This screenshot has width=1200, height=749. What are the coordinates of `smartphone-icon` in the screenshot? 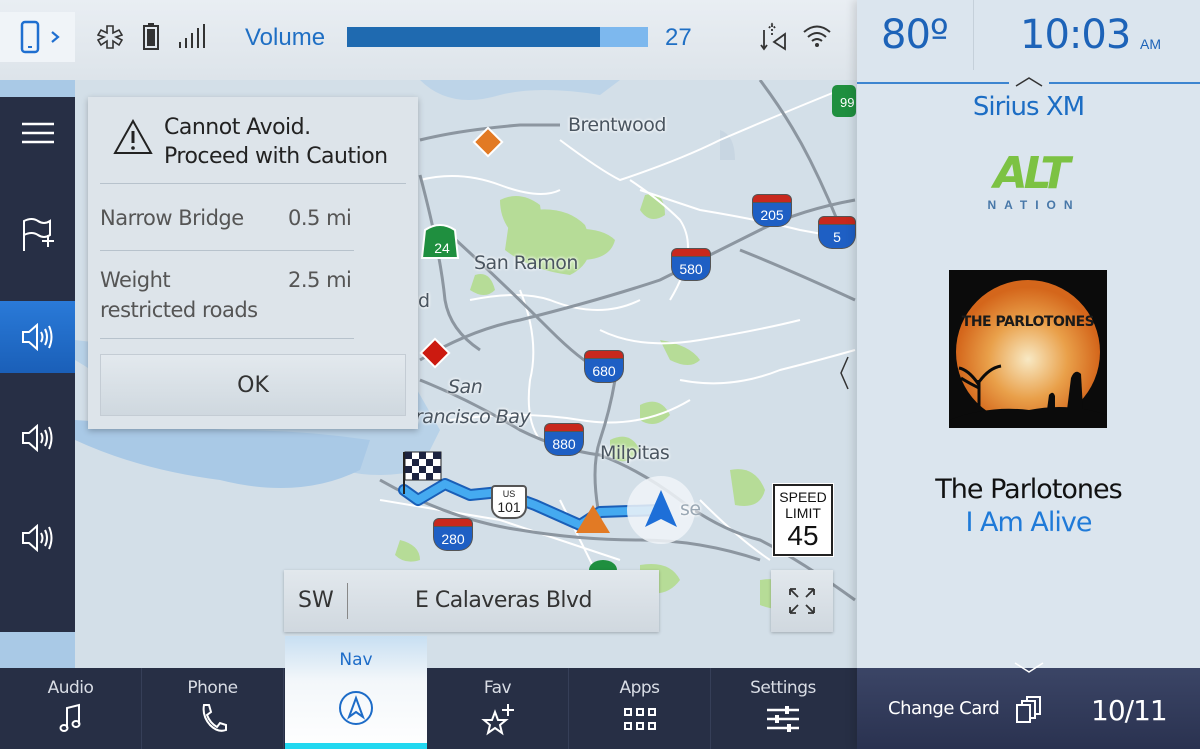 It's located at (30, 37).